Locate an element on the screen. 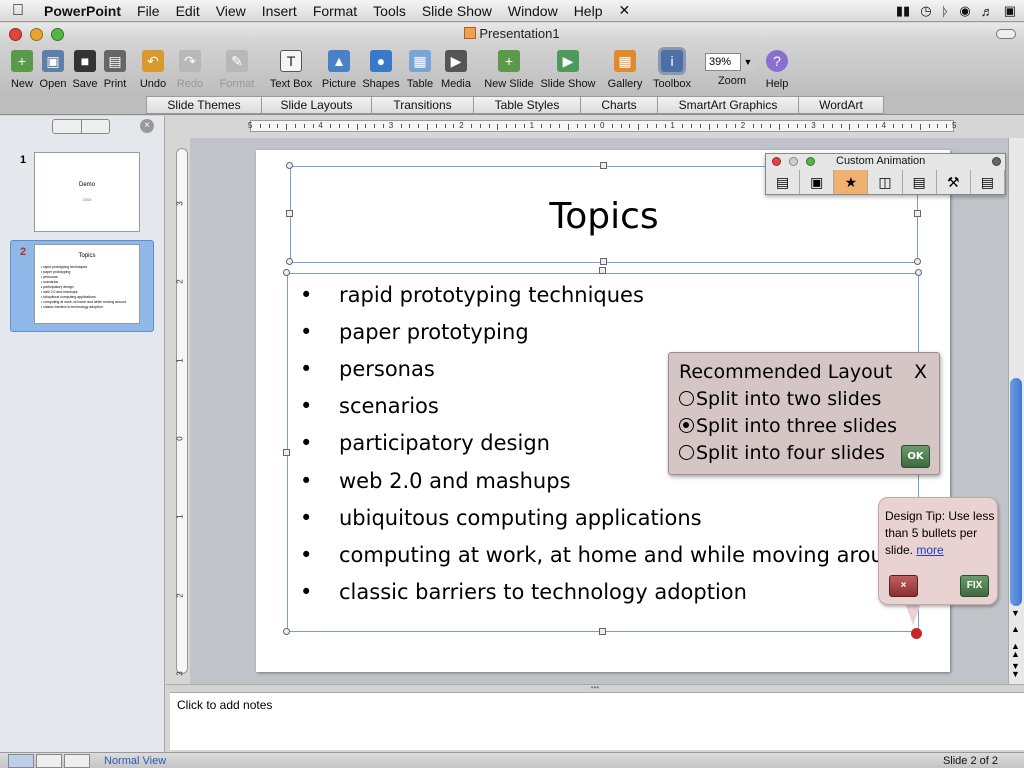 The width and height of the screenshot is (1024, 768). menu-edit: Edit is located at coordinates (188, 11).